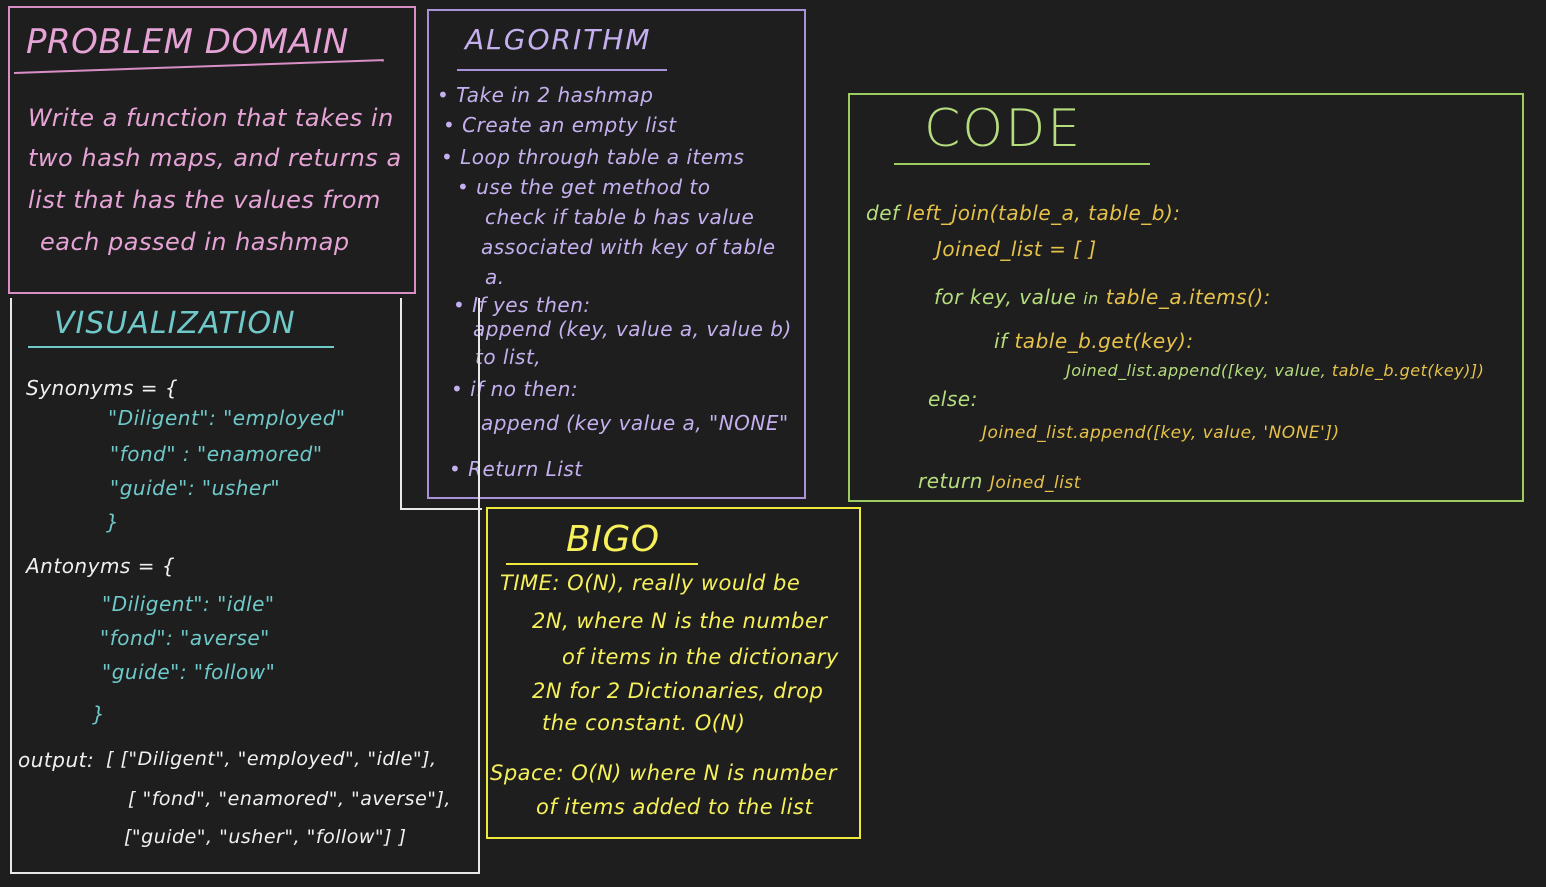  What do you see at coordinates (948, 297) in the screenshot?
I see `code-keyword: for` at bounding box center [948, 297].